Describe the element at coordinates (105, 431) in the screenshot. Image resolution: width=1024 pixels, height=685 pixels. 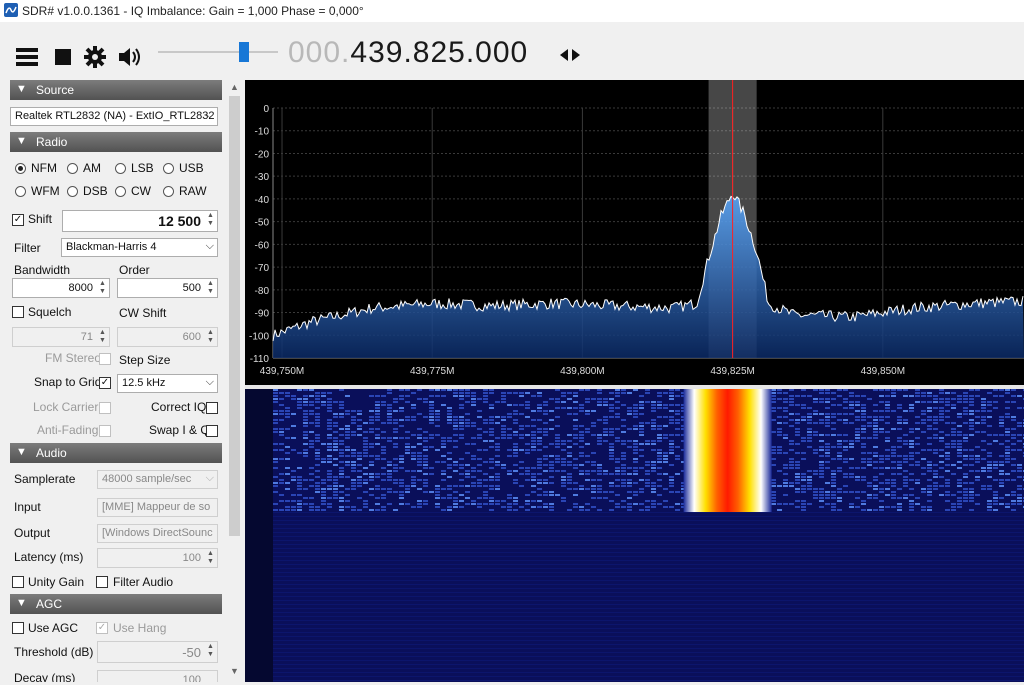
I see `antifading-checkbox` at that location.